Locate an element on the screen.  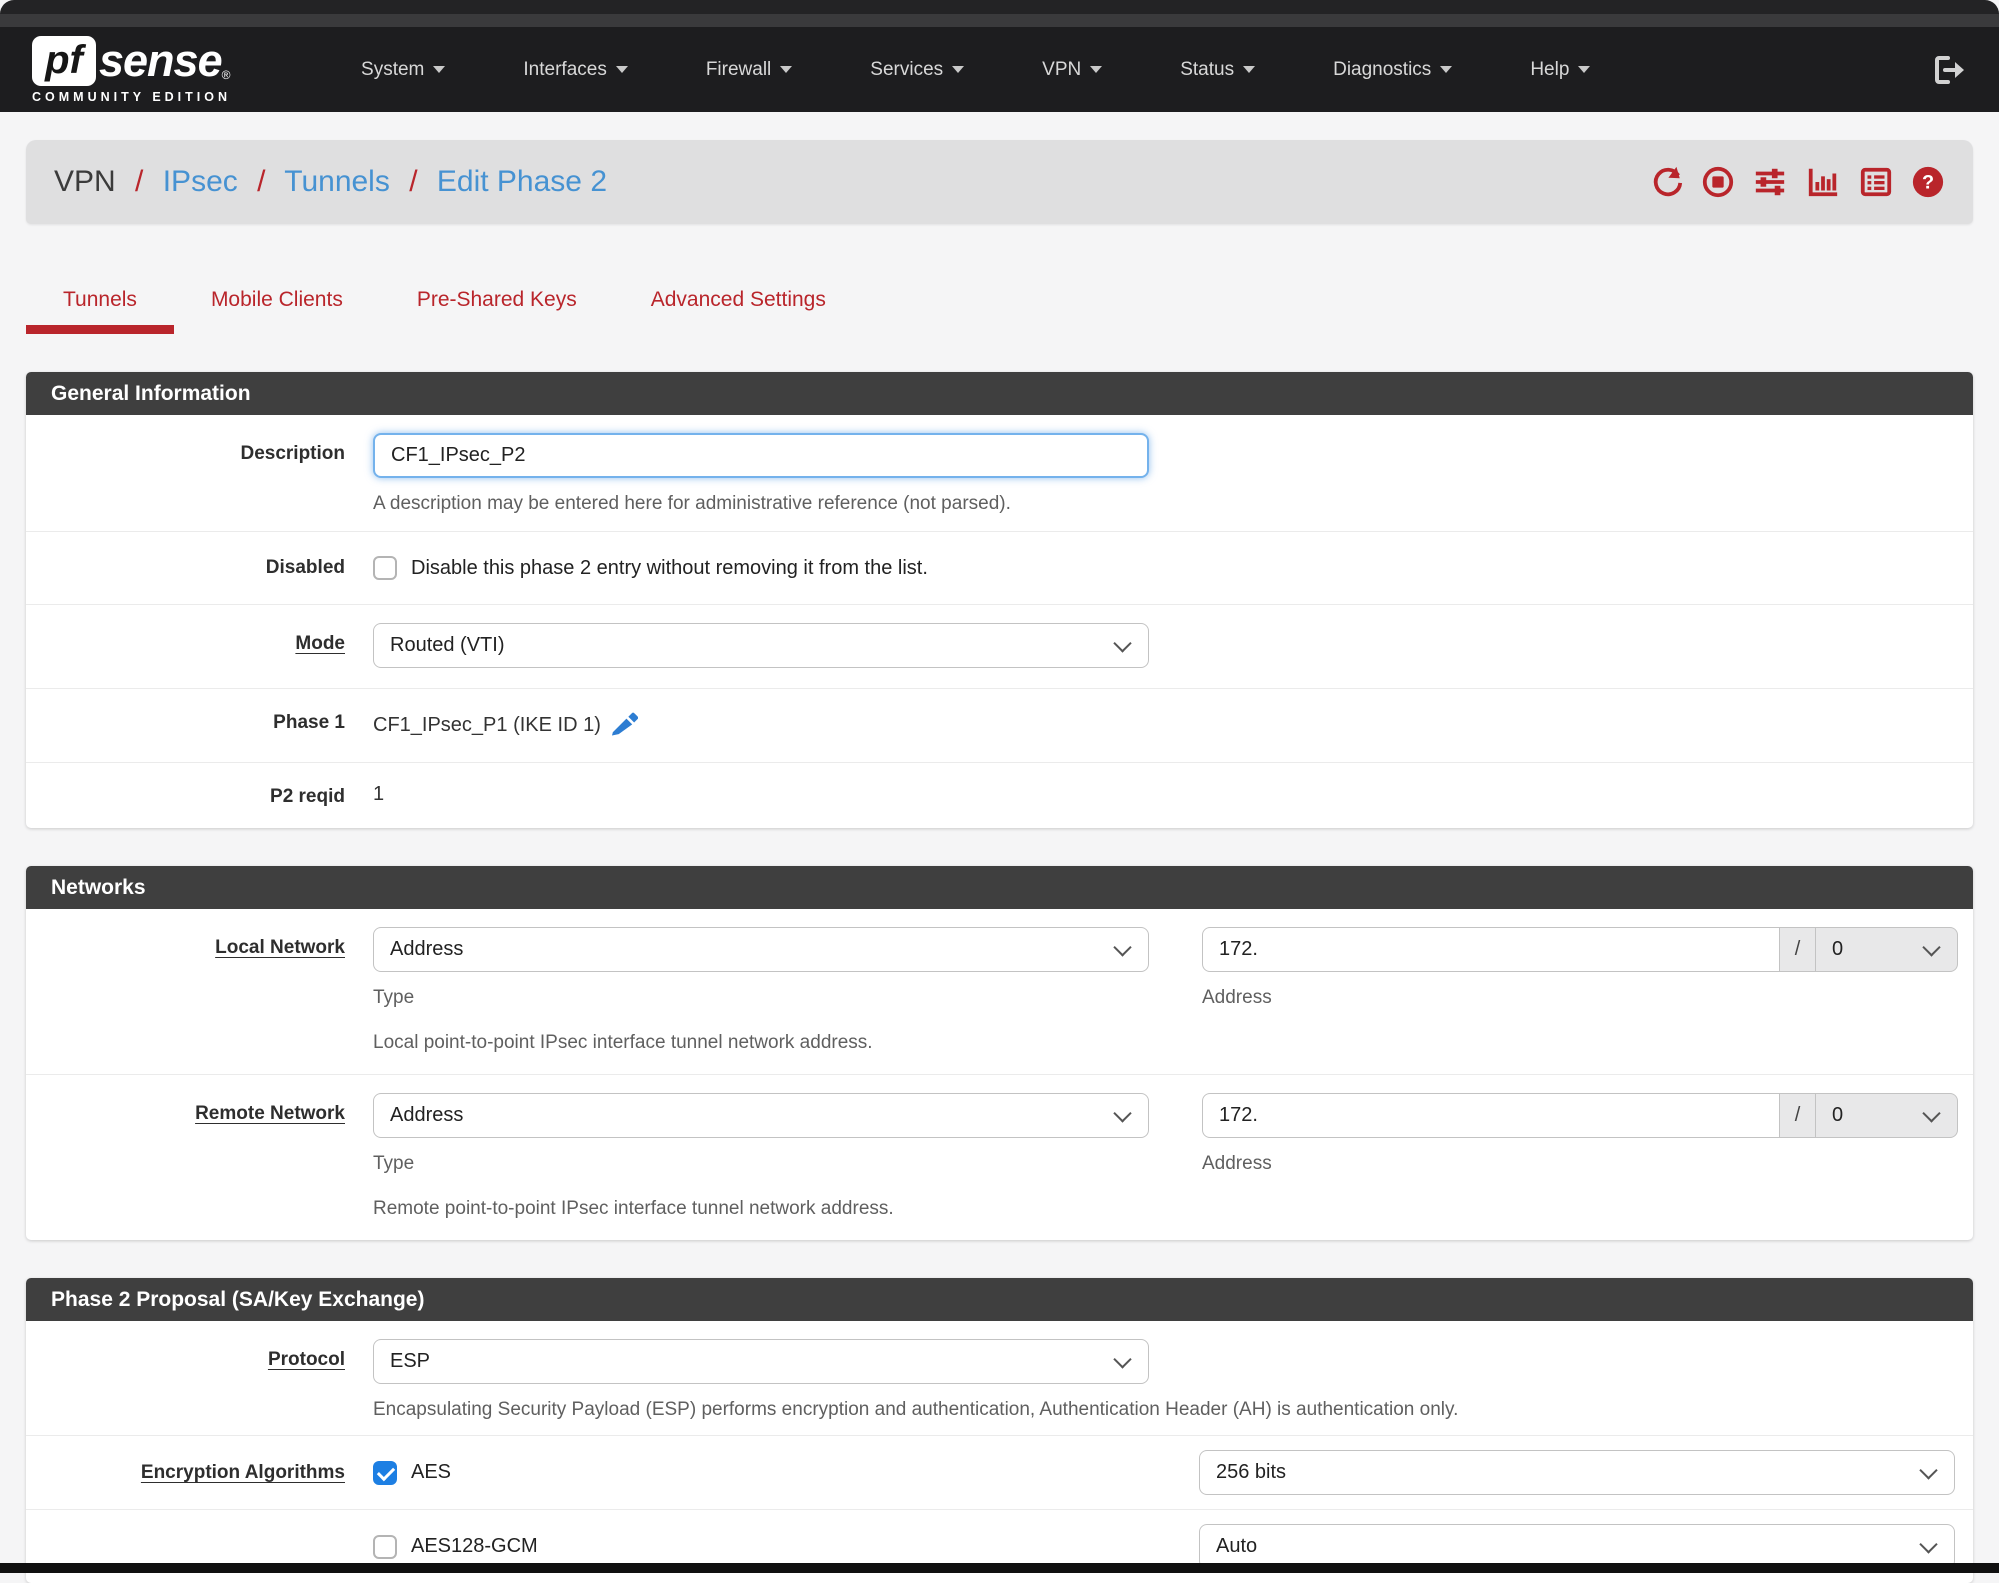
refresh-icon is located at coordinates (1667, 182).